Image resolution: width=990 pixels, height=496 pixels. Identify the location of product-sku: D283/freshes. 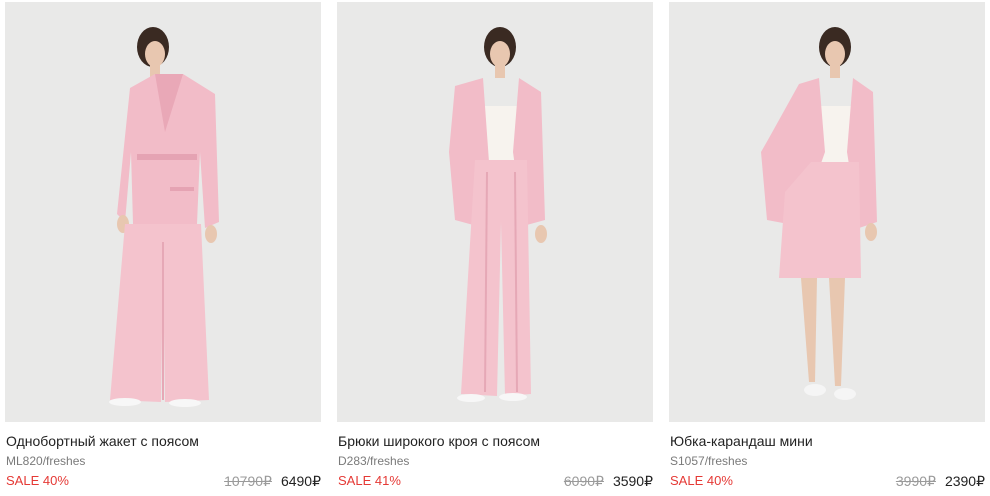
(374, 461).